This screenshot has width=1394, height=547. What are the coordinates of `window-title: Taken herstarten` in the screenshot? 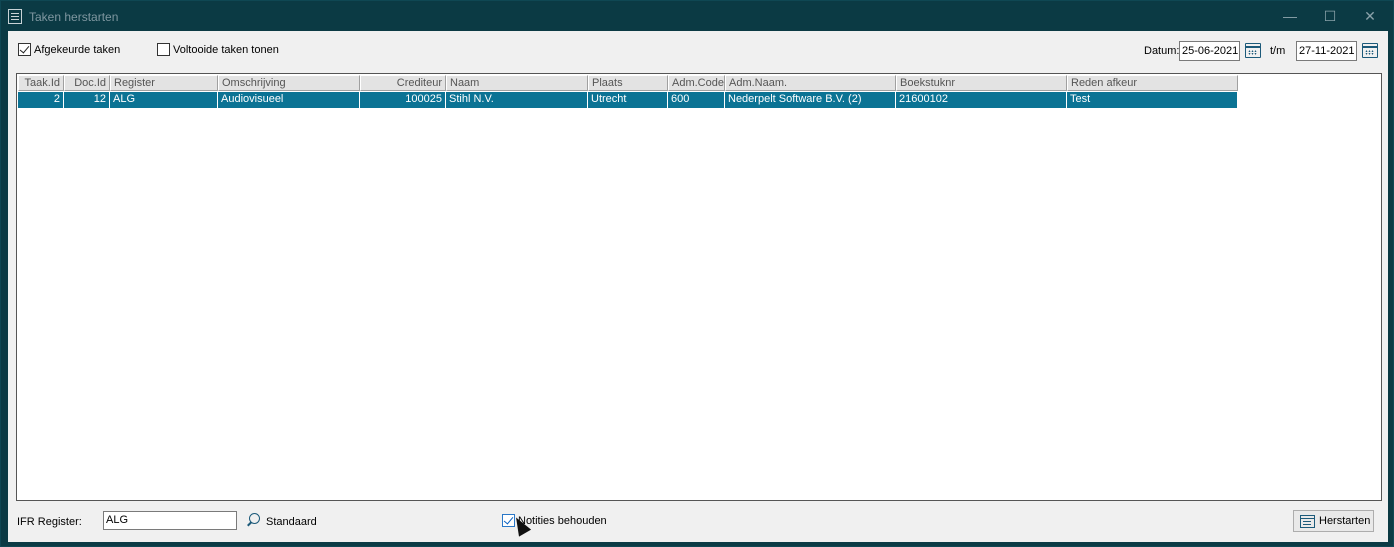 It's located at (74, 17).